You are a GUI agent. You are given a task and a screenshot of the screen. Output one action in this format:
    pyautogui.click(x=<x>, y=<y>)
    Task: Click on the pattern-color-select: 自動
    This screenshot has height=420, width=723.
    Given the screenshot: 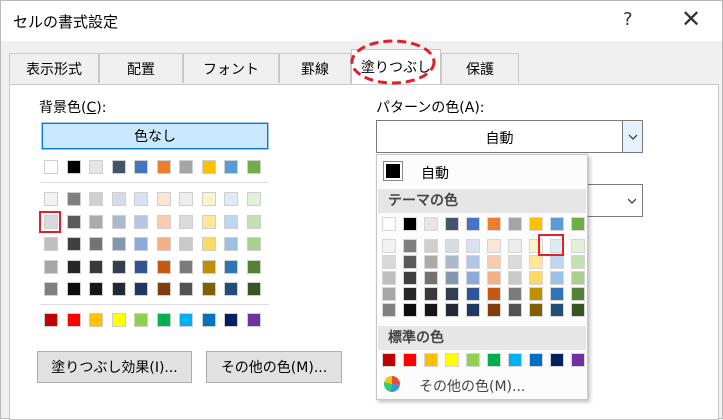 What is the action you would take?
    pyautogui.click(x=509, y=136)
    